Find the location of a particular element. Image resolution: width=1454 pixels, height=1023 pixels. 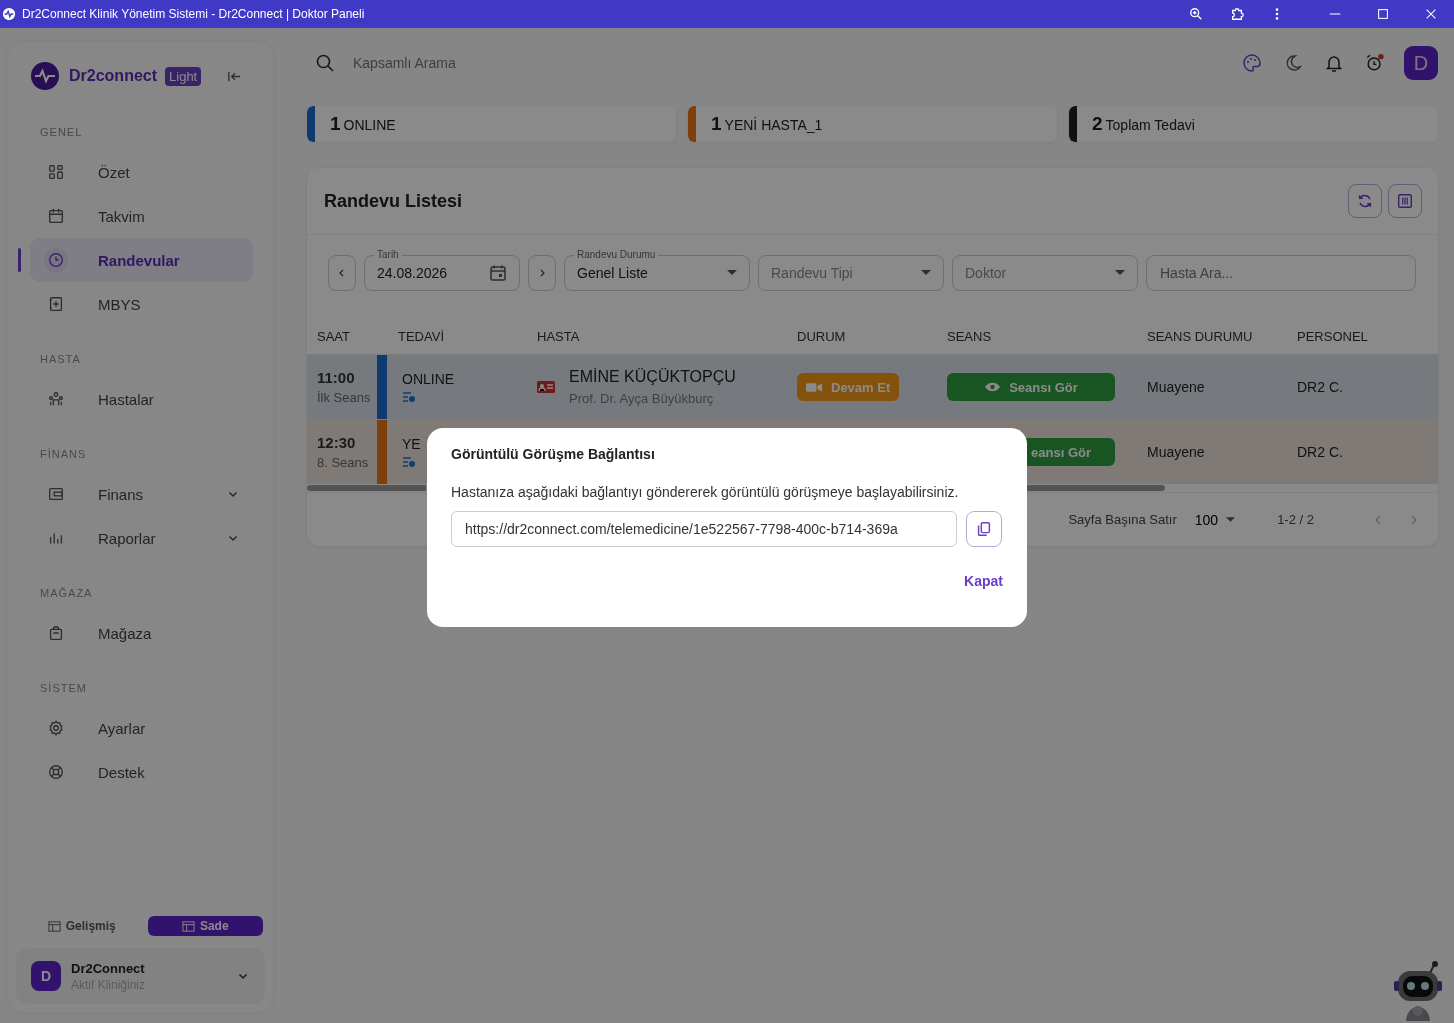

column-header: TEDAVİ is located at coordinates (421, 336).